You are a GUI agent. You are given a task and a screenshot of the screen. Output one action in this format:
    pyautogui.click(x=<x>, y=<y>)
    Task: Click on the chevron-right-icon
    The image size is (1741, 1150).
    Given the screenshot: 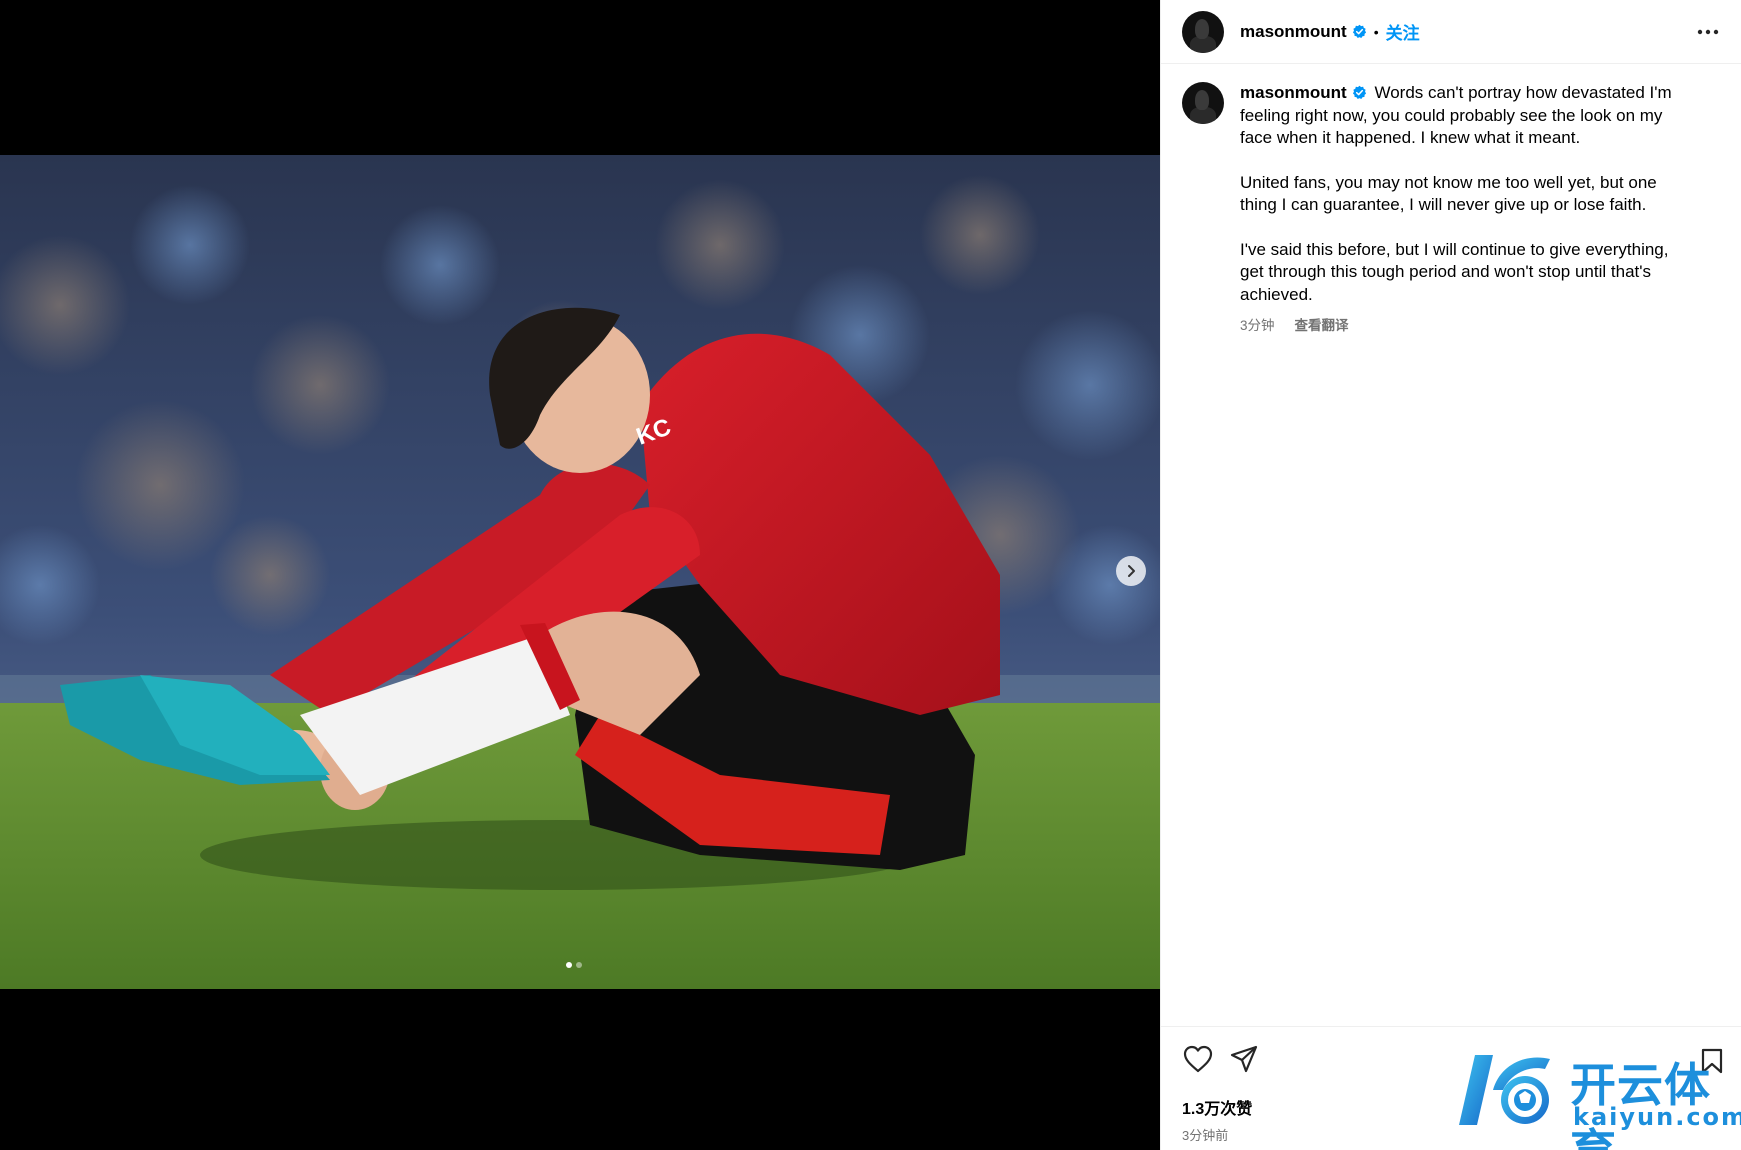 What is the action you would take?
    pyautogui.click(x=1131, y=571)
    